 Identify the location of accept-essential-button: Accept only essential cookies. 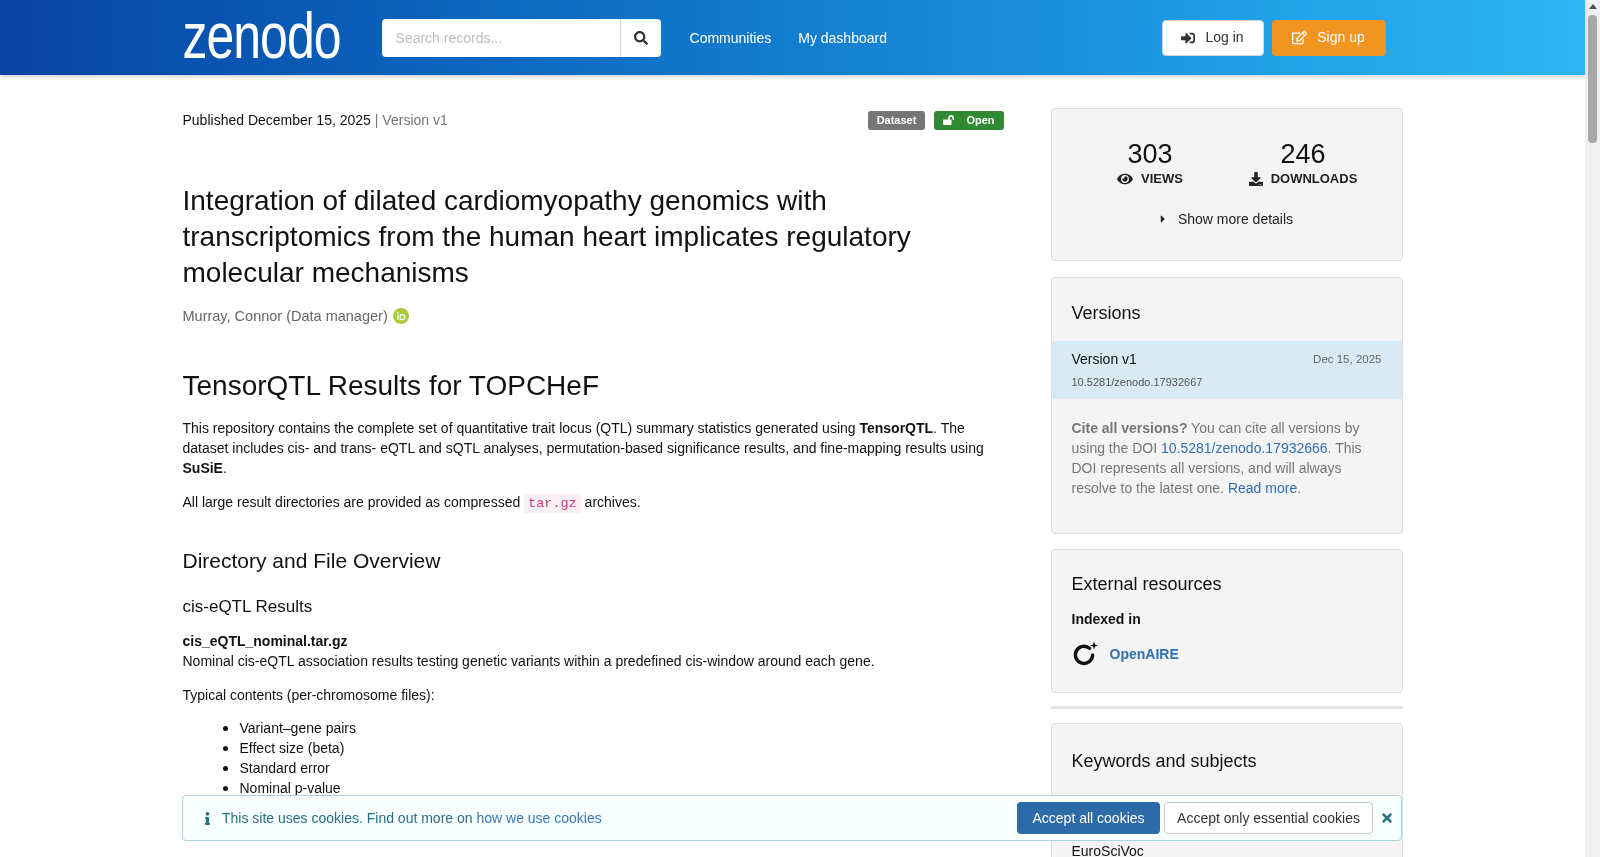
(1268, 818).